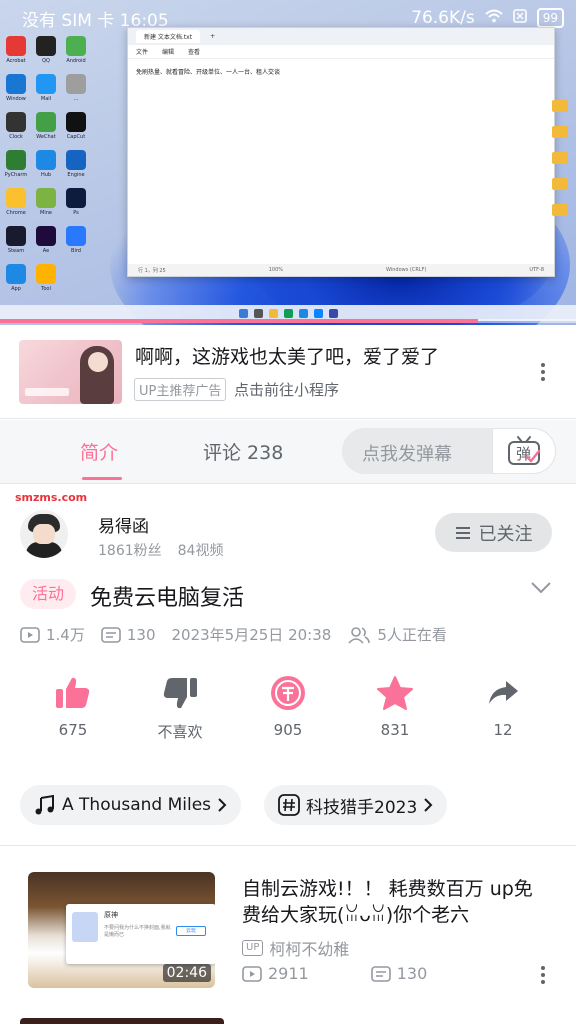 The image size is (576, 1024). What do you see at coordinates (392, 902) in the screenshot?
I see `related-video-title: 自制云游戏!！！ 耗费数百万 up免费给大家玩(ꈍᴗꈍ)你个老六` at bounding box center [392, 902].